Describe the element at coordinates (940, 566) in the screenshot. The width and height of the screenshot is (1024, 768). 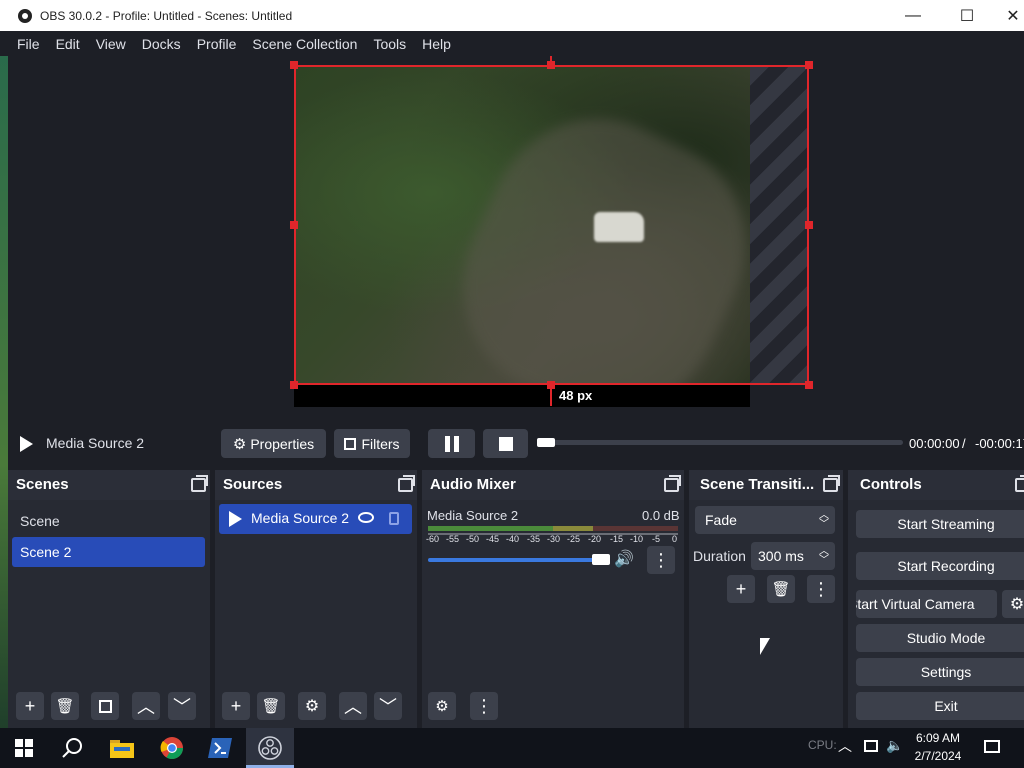
I see `start-recording-button: Start Recording` at that location.